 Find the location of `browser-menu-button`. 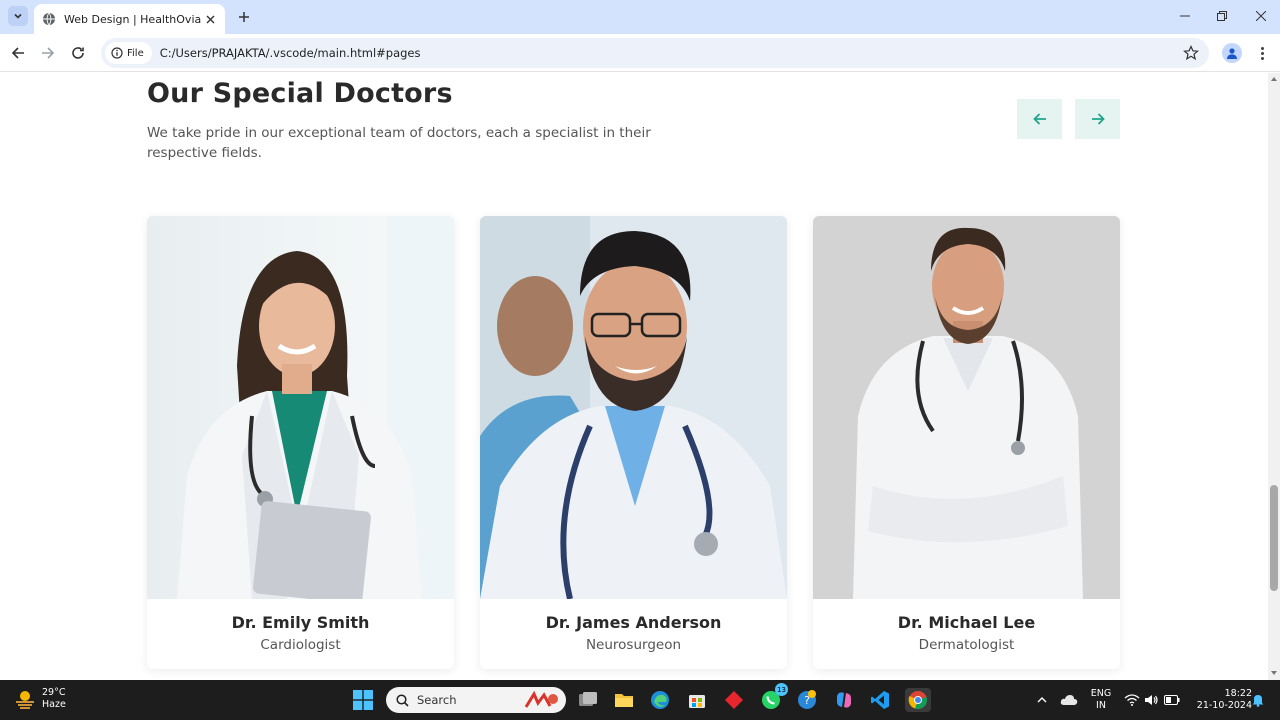

browser-menu-button is located at coordinates (1262, 53).